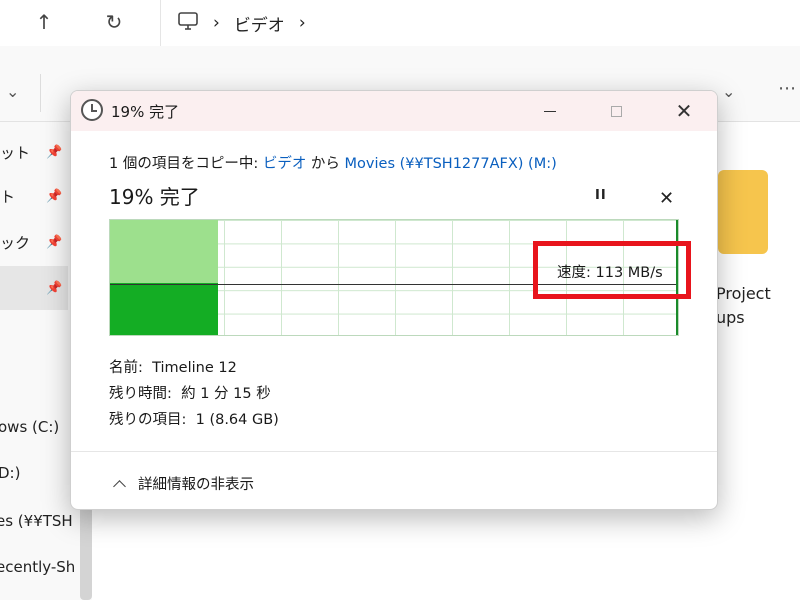  Describe the element at coordinates (119, 486) in the screenshot. I see `chevron-up-icon` at that location.